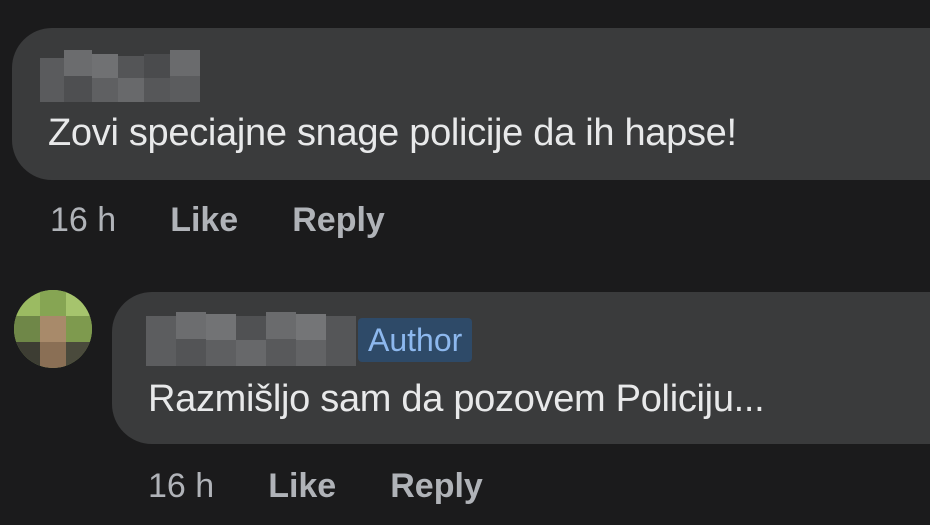  What do you see at coordinates (181, 486) in the screenshot?
I see `reply-timestamp: 16 h` at bounding box center [181, 486].